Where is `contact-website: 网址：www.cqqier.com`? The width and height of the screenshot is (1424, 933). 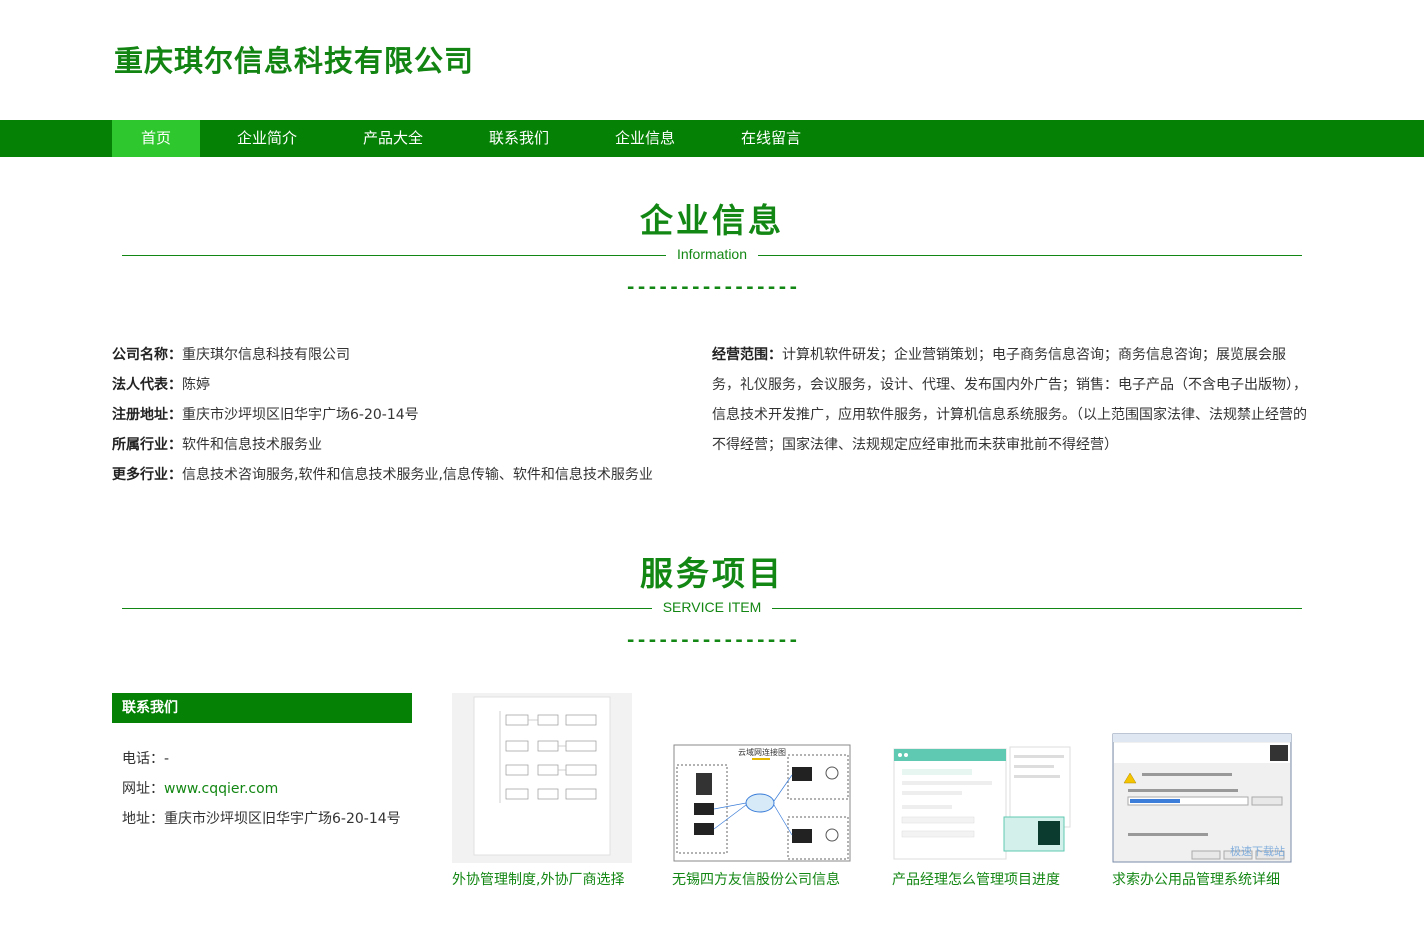 contact-website: 网址：www.cqqier.com is located at coordinates (200, 789).